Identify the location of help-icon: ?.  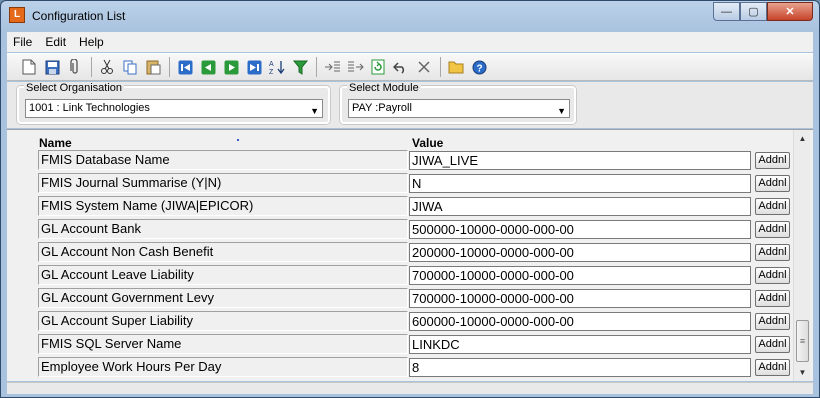
(479, 67).